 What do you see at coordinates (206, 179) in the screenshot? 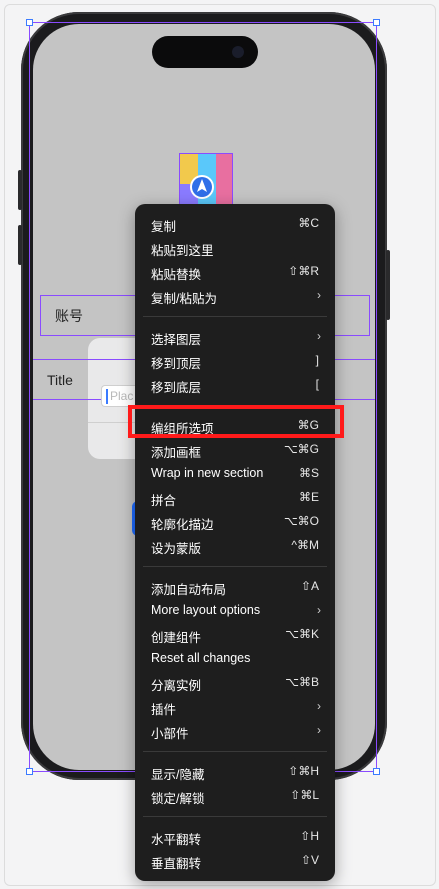
I see `maps-app-icon` at bounding box center [206, 179].